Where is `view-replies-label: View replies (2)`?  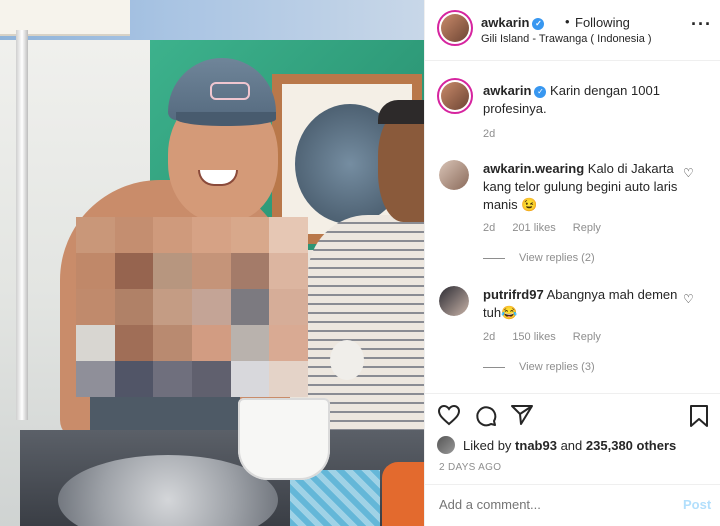
view-replies-label: View replies (2) is located at coordinates (557, 258).